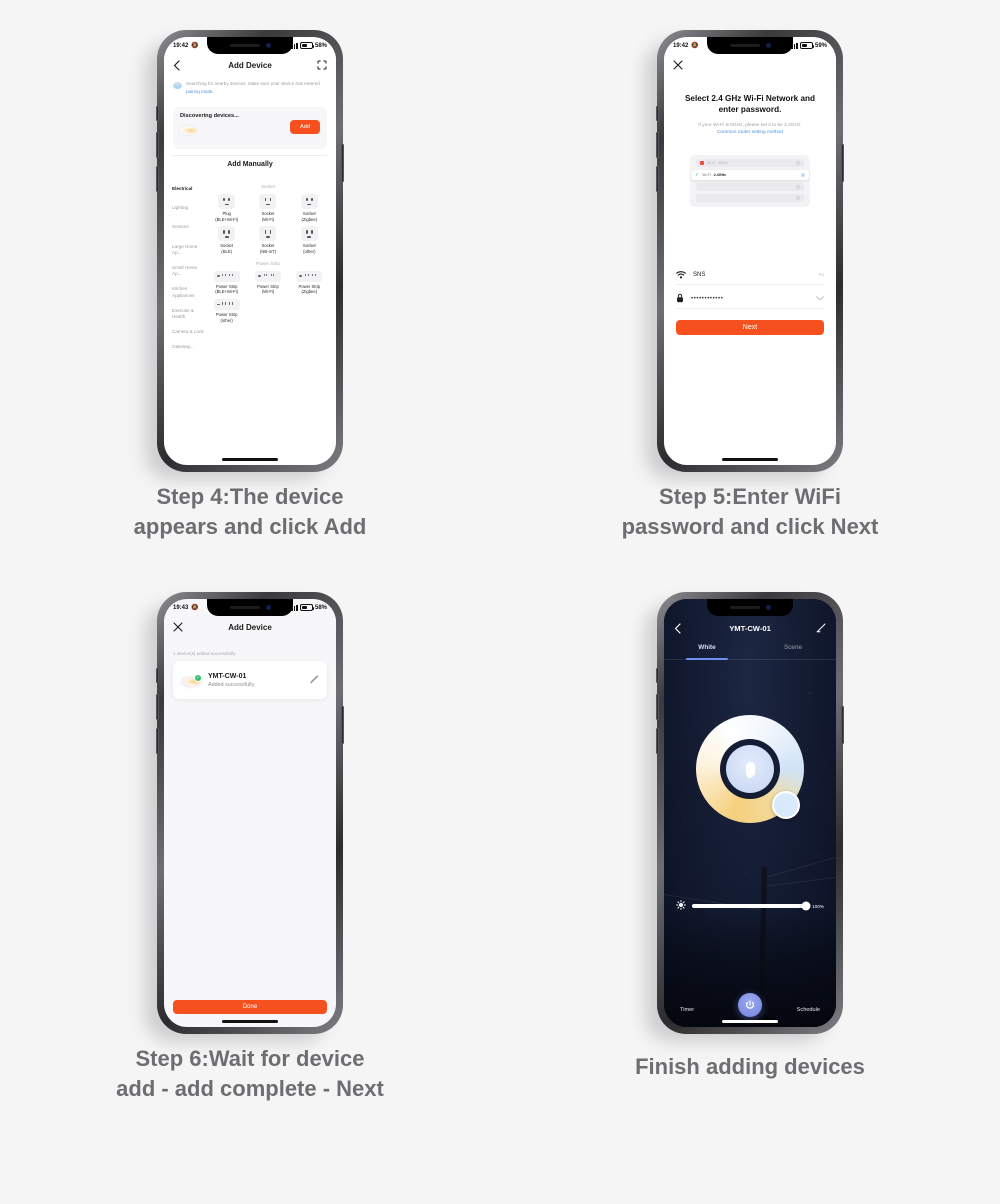 Image resolution: width=1000 pixels, height=1204 pixels. Describe the element at coordinates (750, 628) in the screenshot. I see `app-bar-4: YMT-CW-01` at that location.